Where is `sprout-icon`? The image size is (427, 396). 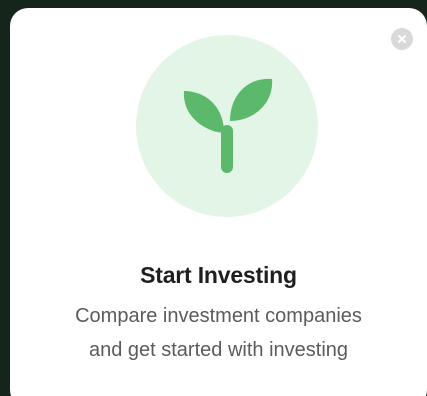
sprout-icon is located at coordinates (228, 125).